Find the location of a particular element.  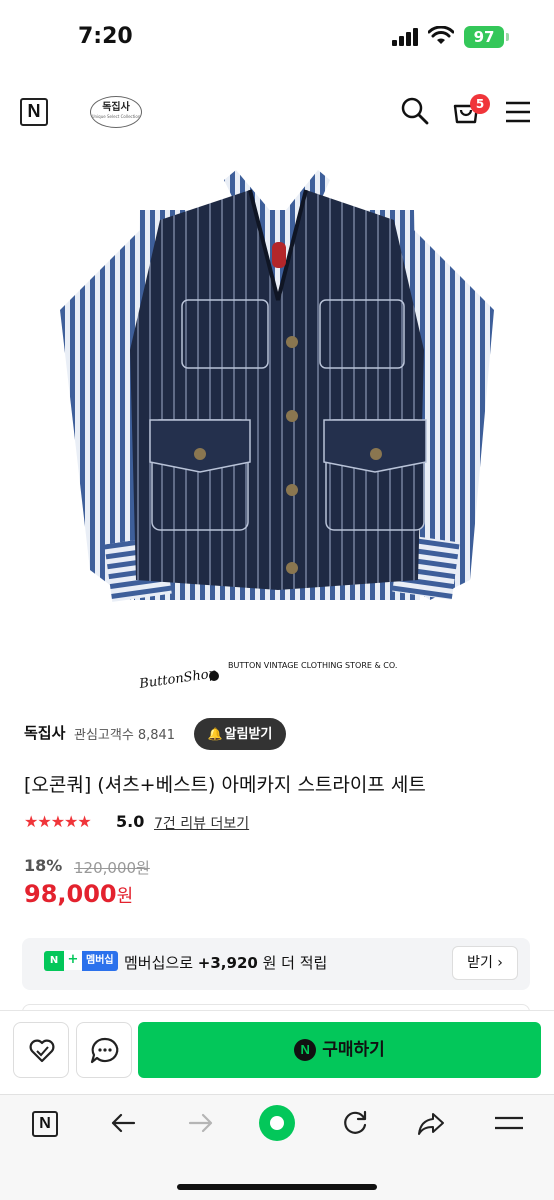

store-logo: 독집사 Unique Select Collection is located at coordinates (116, 112).